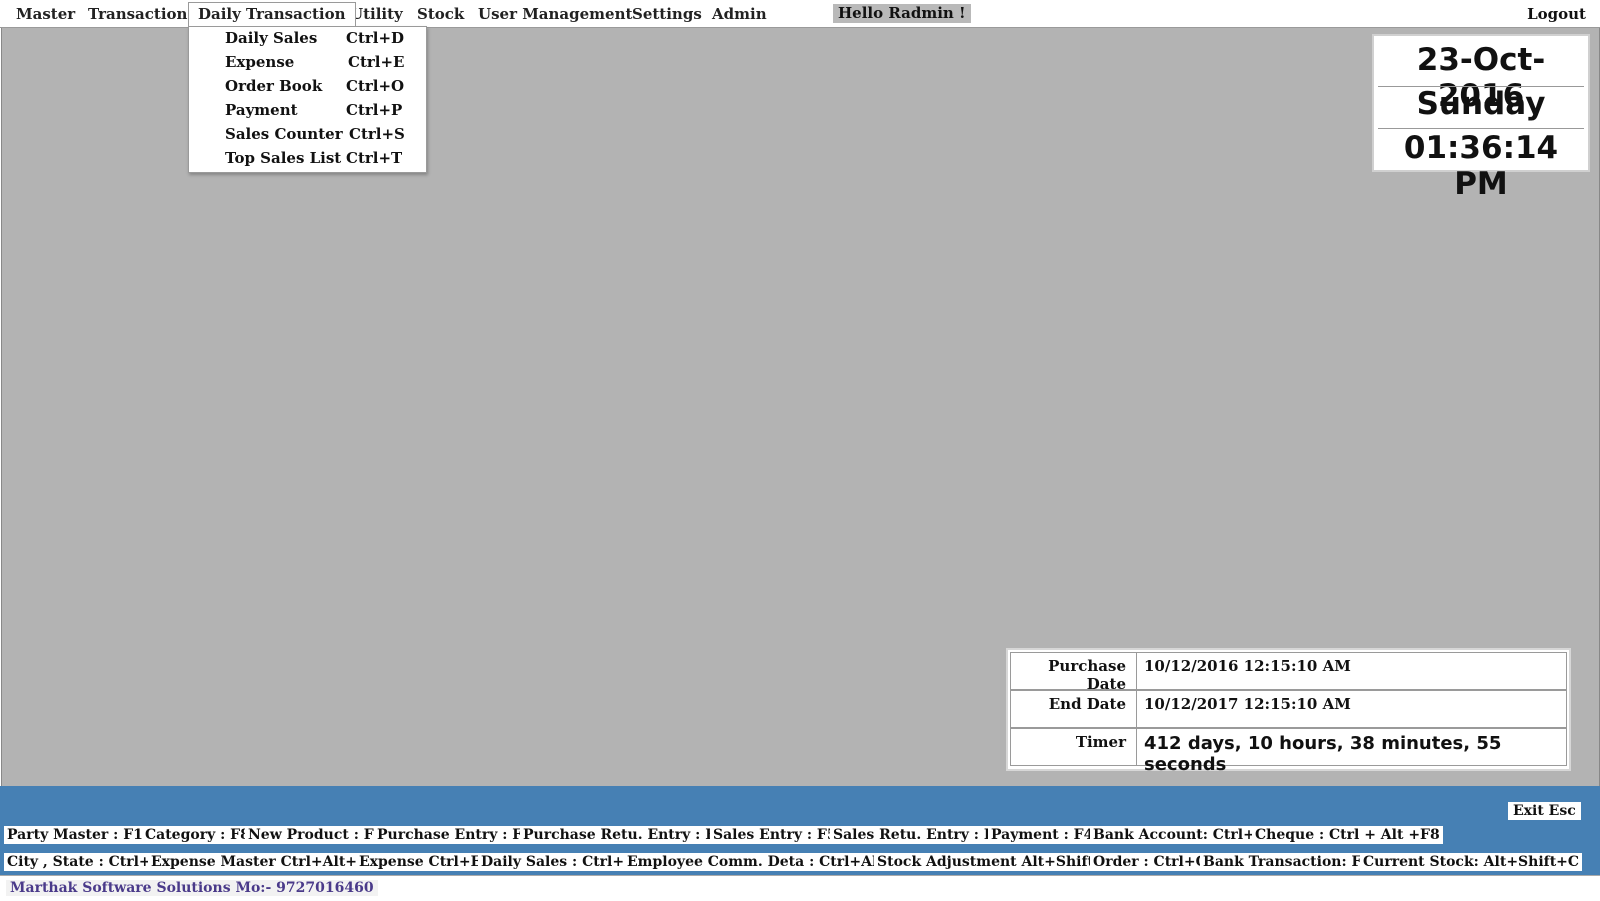  Describe the element at coordinates (284, 134) in the screenshot. I see `dropdown-item-label: Sales Counter` at that location.